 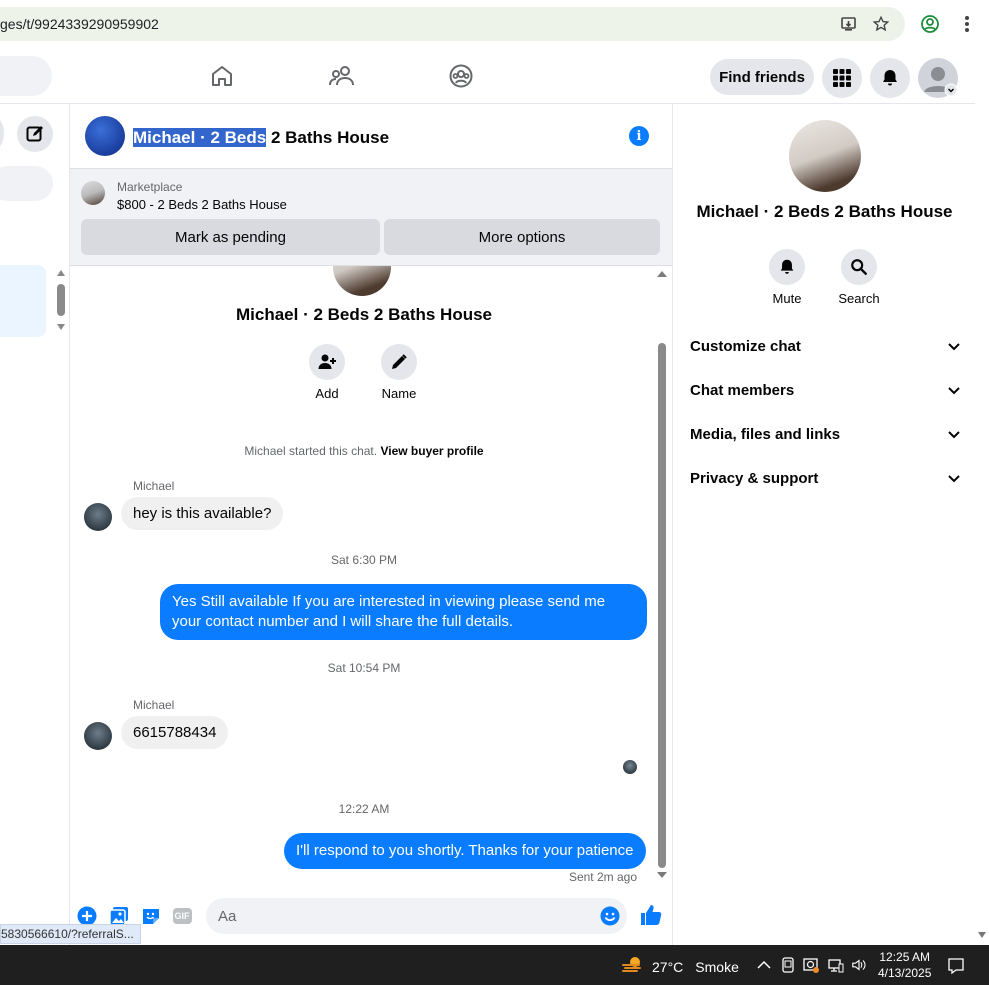 What do you see at coordinates (930, 24) in the screenshot?
I see `profile-icon` at bounding box center [930, 24].